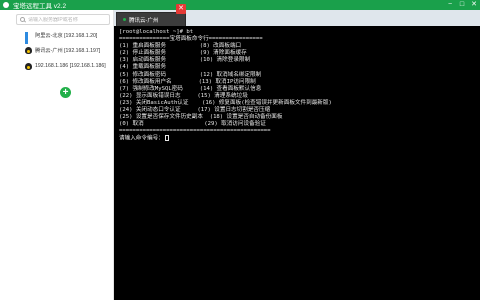  I want to click on server-label: 192.168.1.186 [192.168.1.186], so click(70, 66).